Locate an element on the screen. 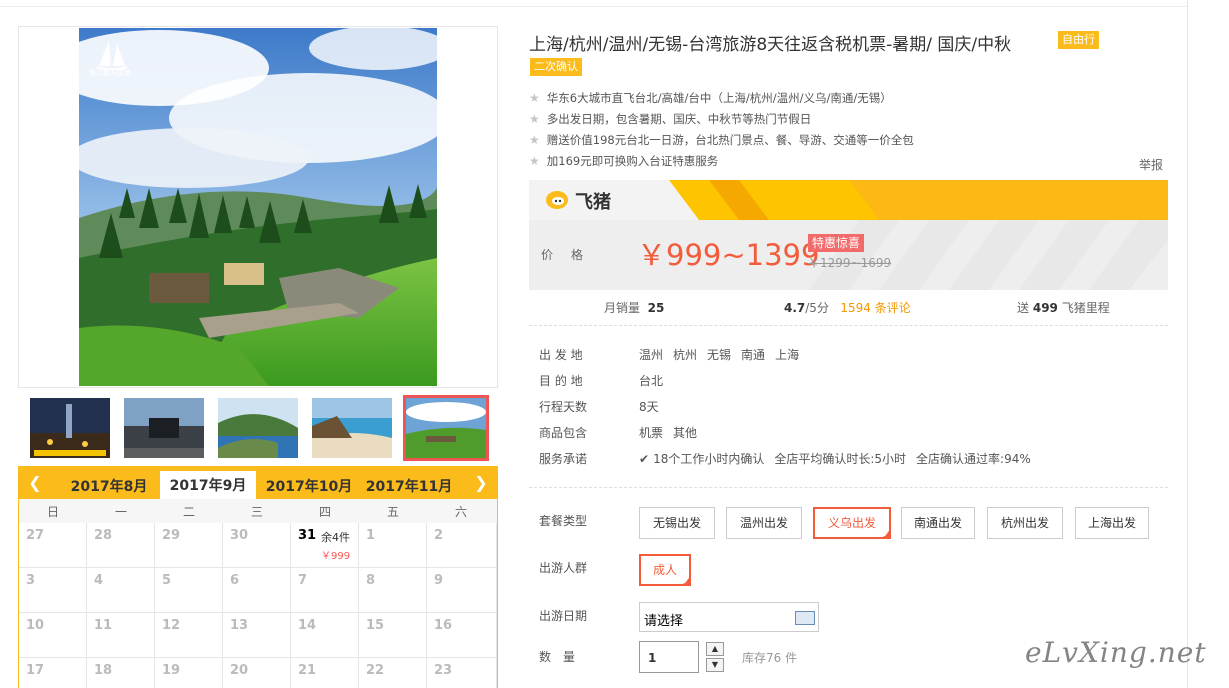 The image size is (1229, 688). reviews-link: 1594 条评论 is located at coordinates (875, 308).